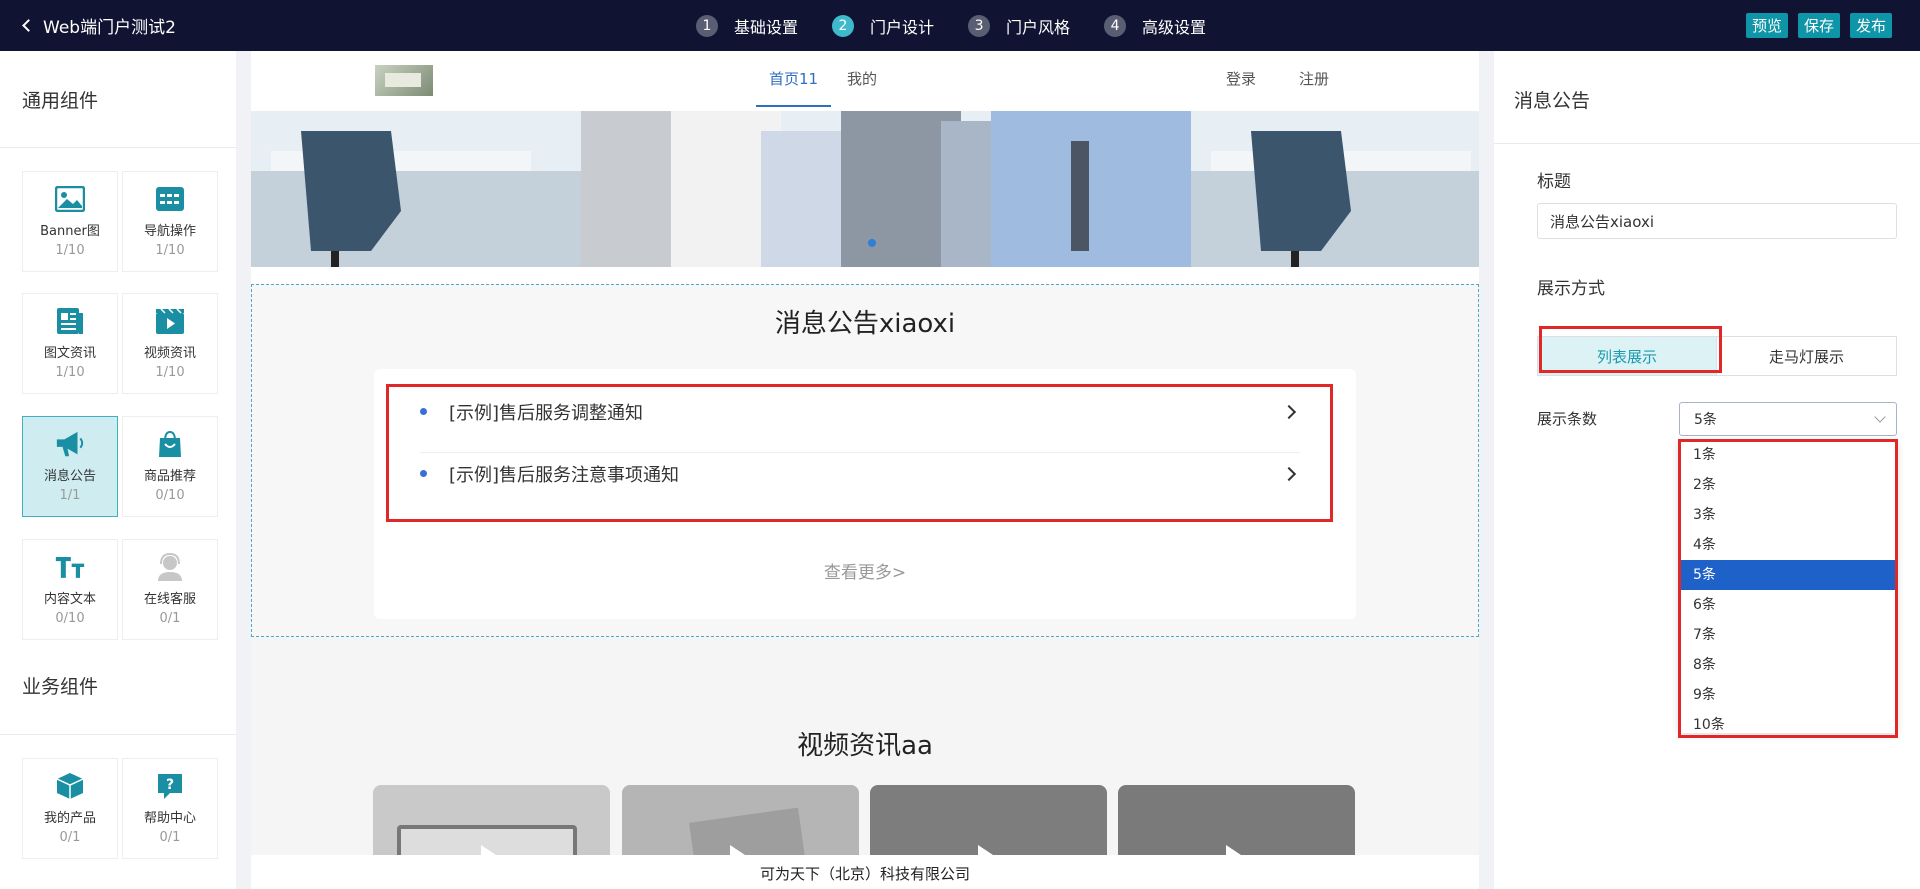  What do you see at coordinates (865, 473) in the screenshot?
I see `notice-item: [示例]售后服务注意事项通知` at bounding box center [865, 473].